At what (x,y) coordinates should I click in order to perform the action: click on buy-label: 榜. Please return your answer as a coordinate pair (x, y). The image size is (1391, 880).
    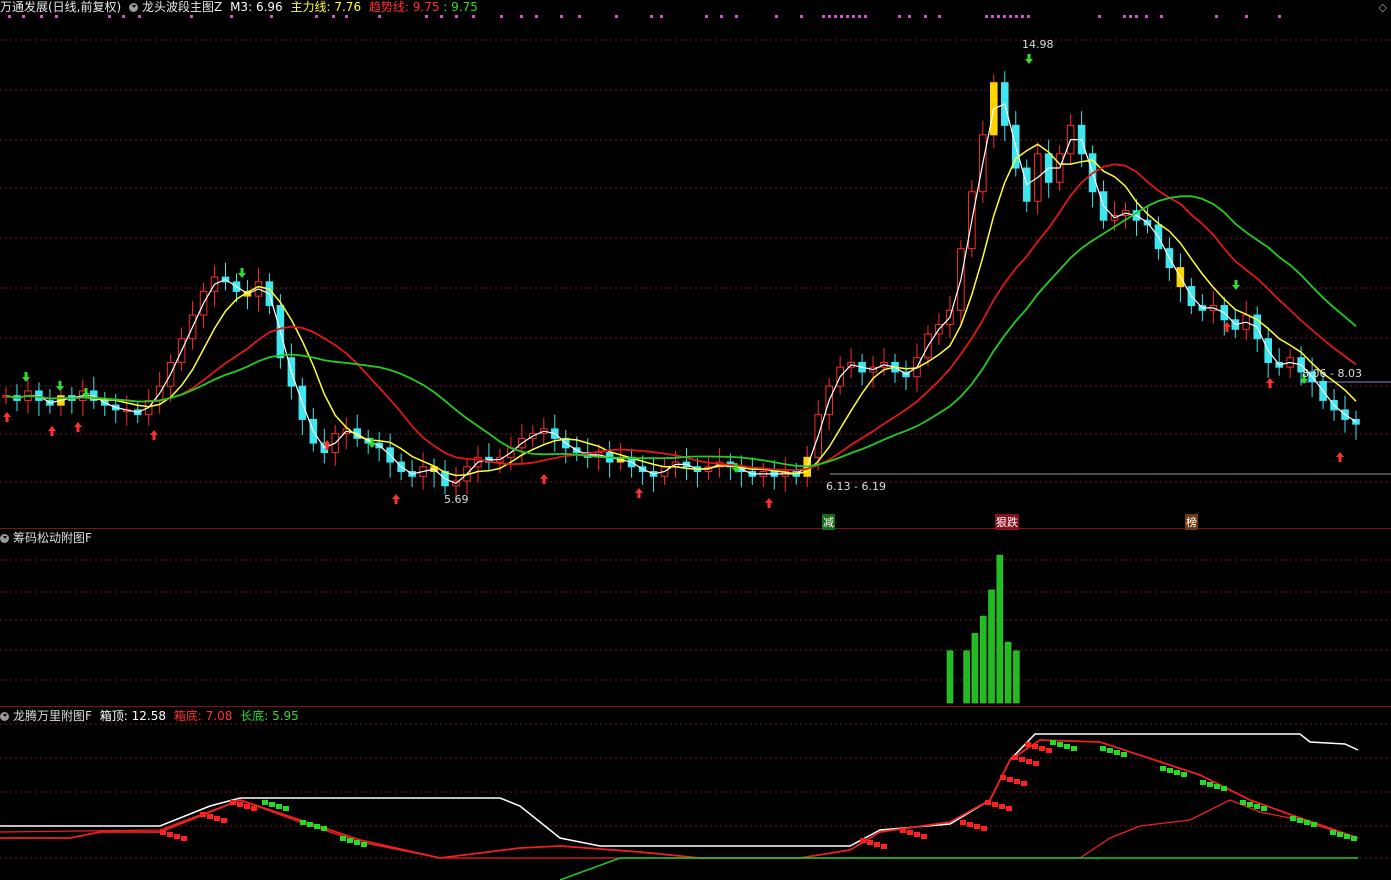
    Looking at the image, I should click on (1191, 522).